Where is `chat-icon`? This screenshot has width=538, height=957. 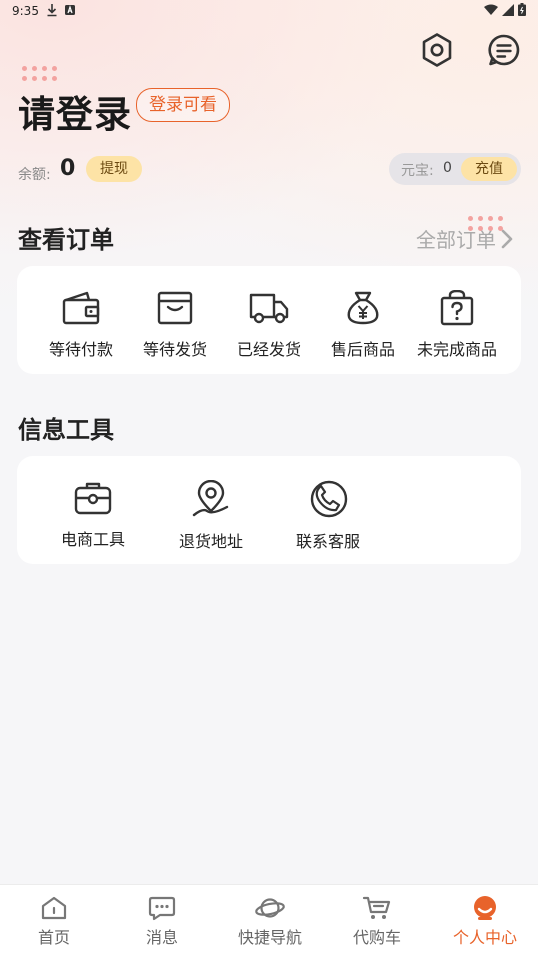
chat-icon is located at coordinates (162, 908).